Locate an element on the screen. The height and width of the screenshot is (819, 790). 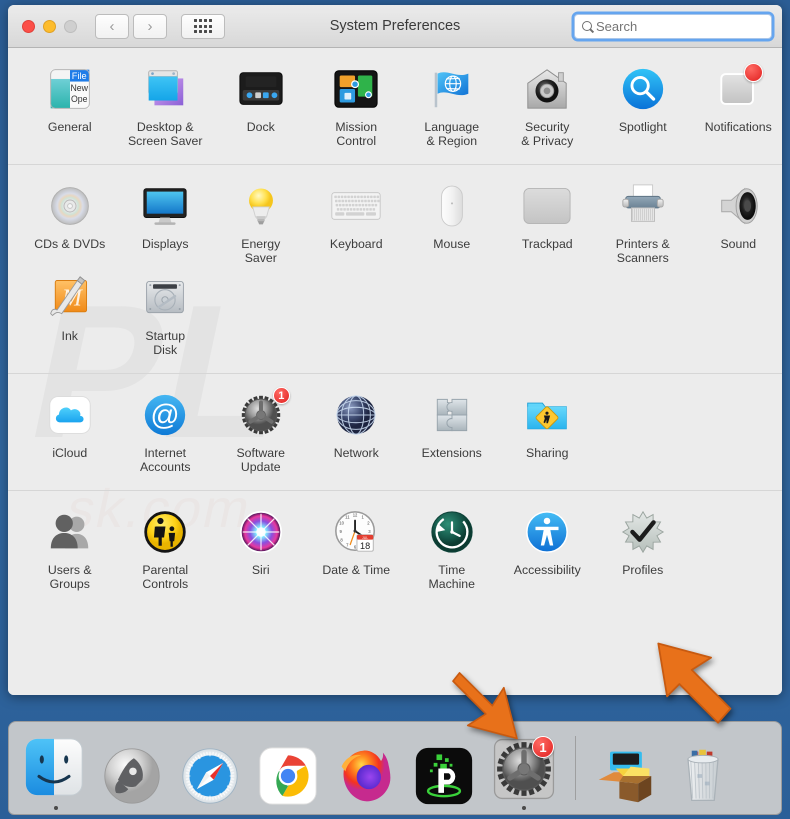
pref-item-network: Network is located at coordinates (357, 434).